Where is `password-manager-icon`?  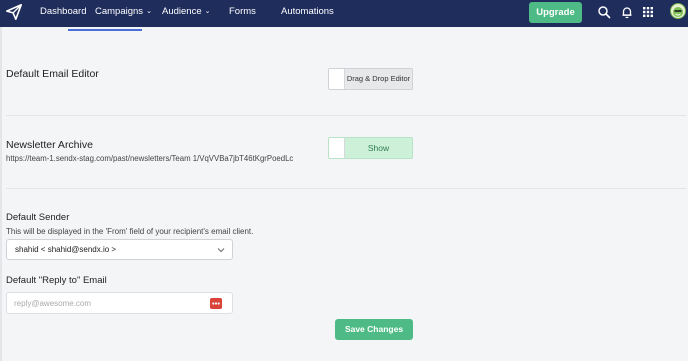 password-manager-icon is located at coordinates (216, 303).